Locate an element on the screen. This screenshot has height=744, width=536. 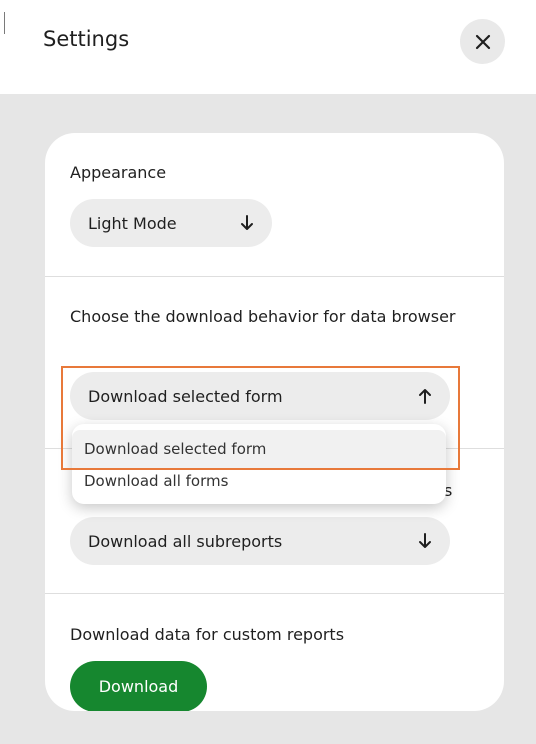
close-button is located at coordinates (482, 41).